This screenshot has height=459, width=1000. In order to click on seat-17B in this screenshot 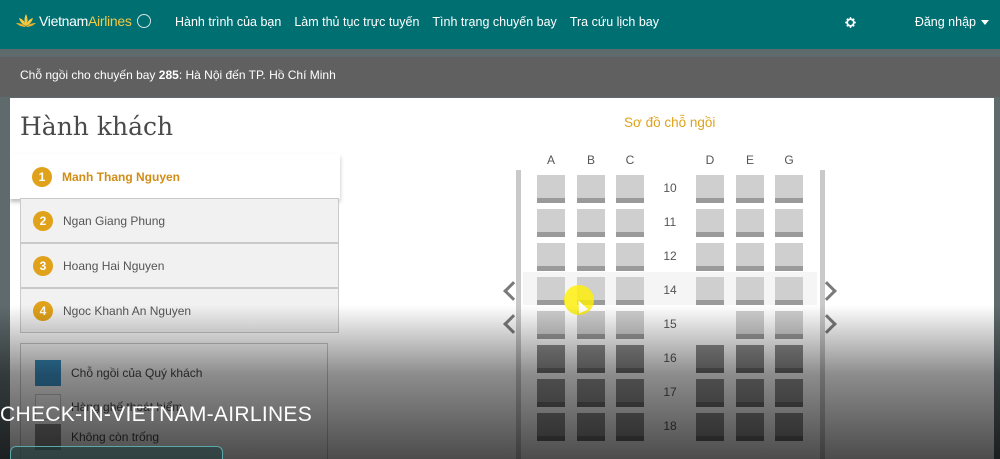, I will do `click(591, 393)`.